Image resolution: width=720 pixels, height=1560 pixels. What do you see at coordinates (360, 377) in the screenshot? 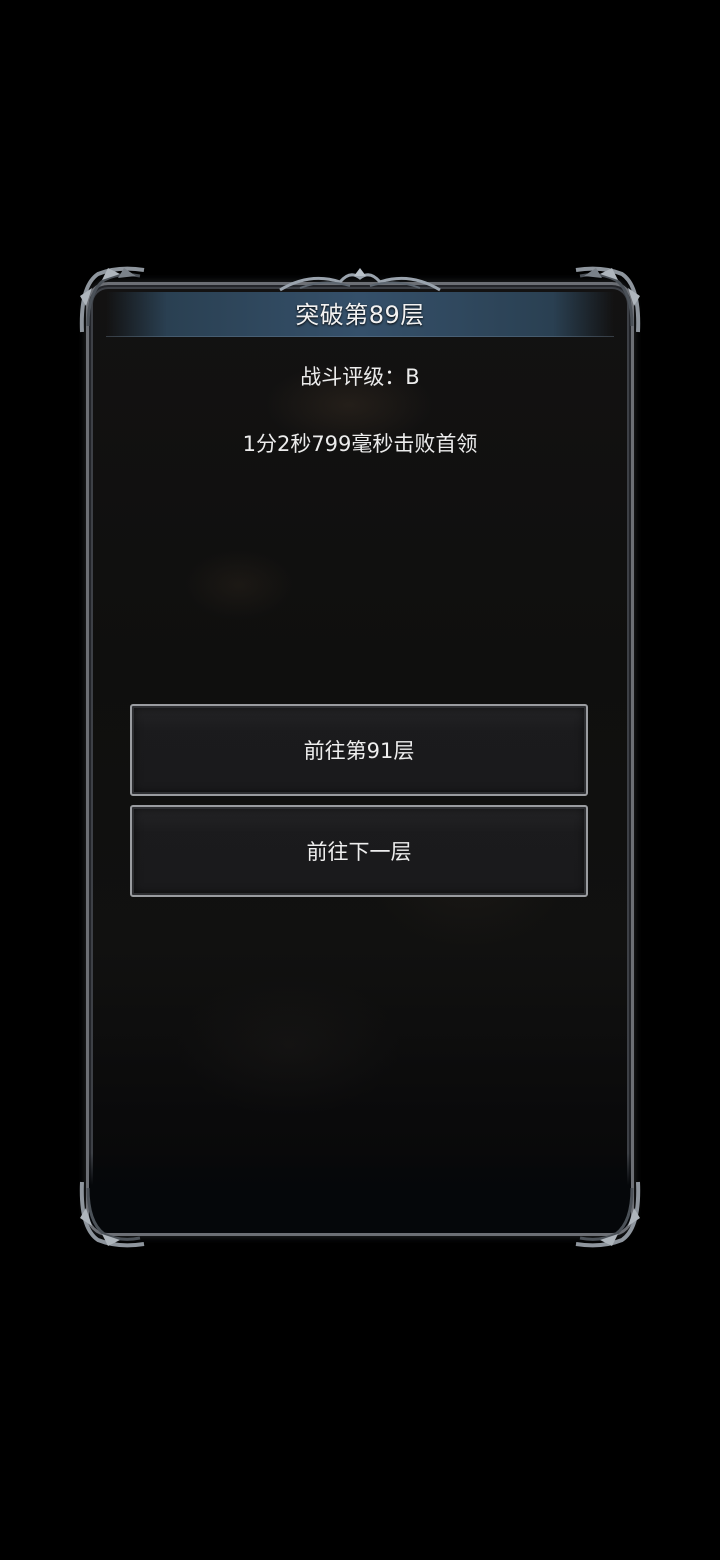
I see `battle-rating: 战斗评级：B` at bounding box center [360, 377].